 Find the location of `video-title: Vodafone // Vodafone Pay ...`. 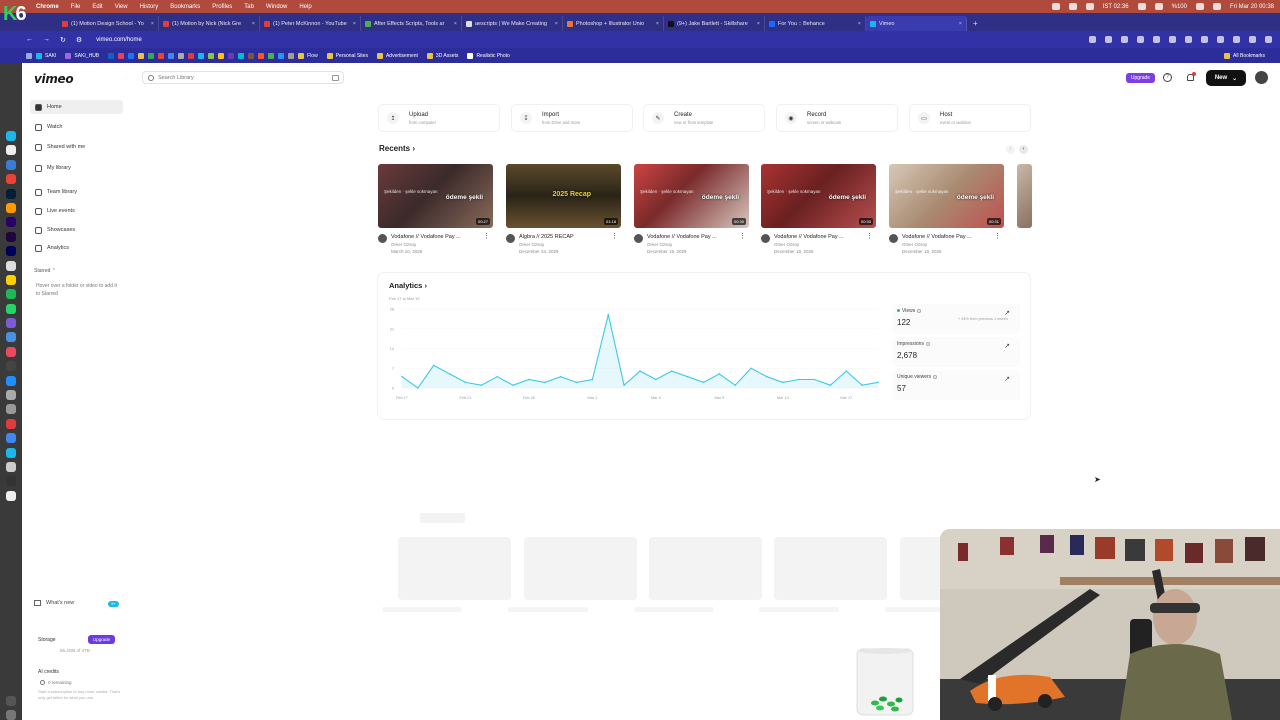

video-title: Vodafone // Vodafone Pay ... is located at coordinates (693, 237).